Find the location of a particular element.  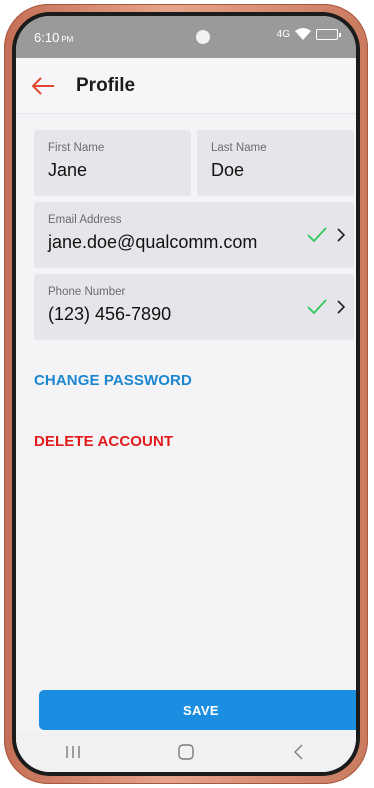

back-button is located at coordinates (43, 86).